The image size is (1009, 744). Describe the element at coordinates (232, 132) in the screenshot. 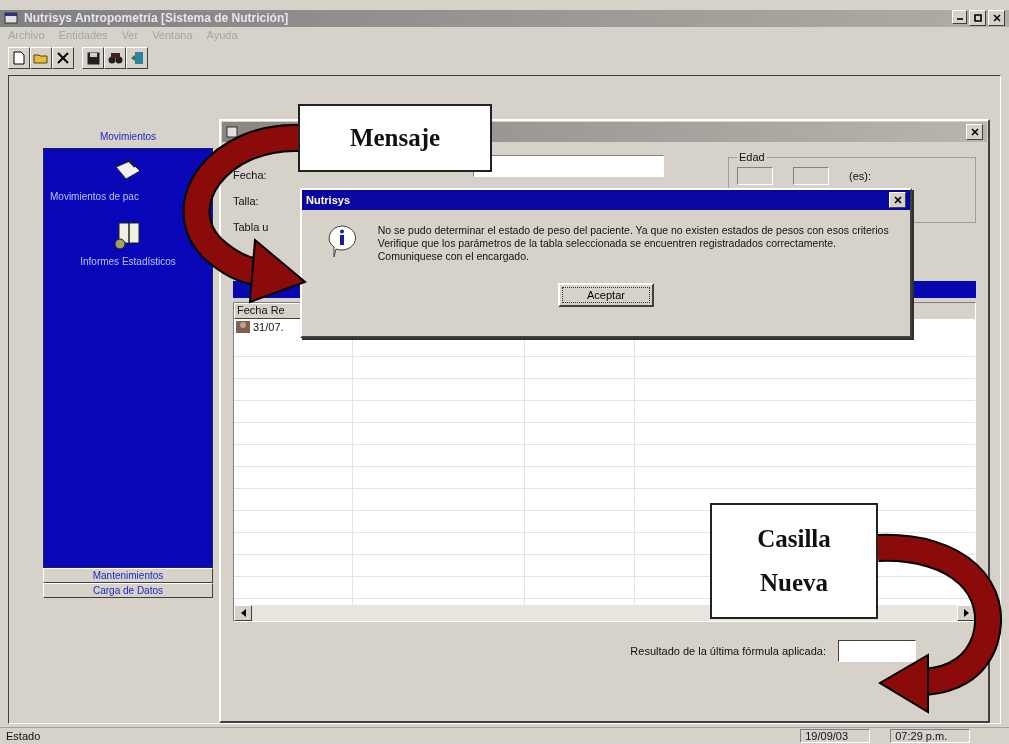

I see `window-icon` at that location.